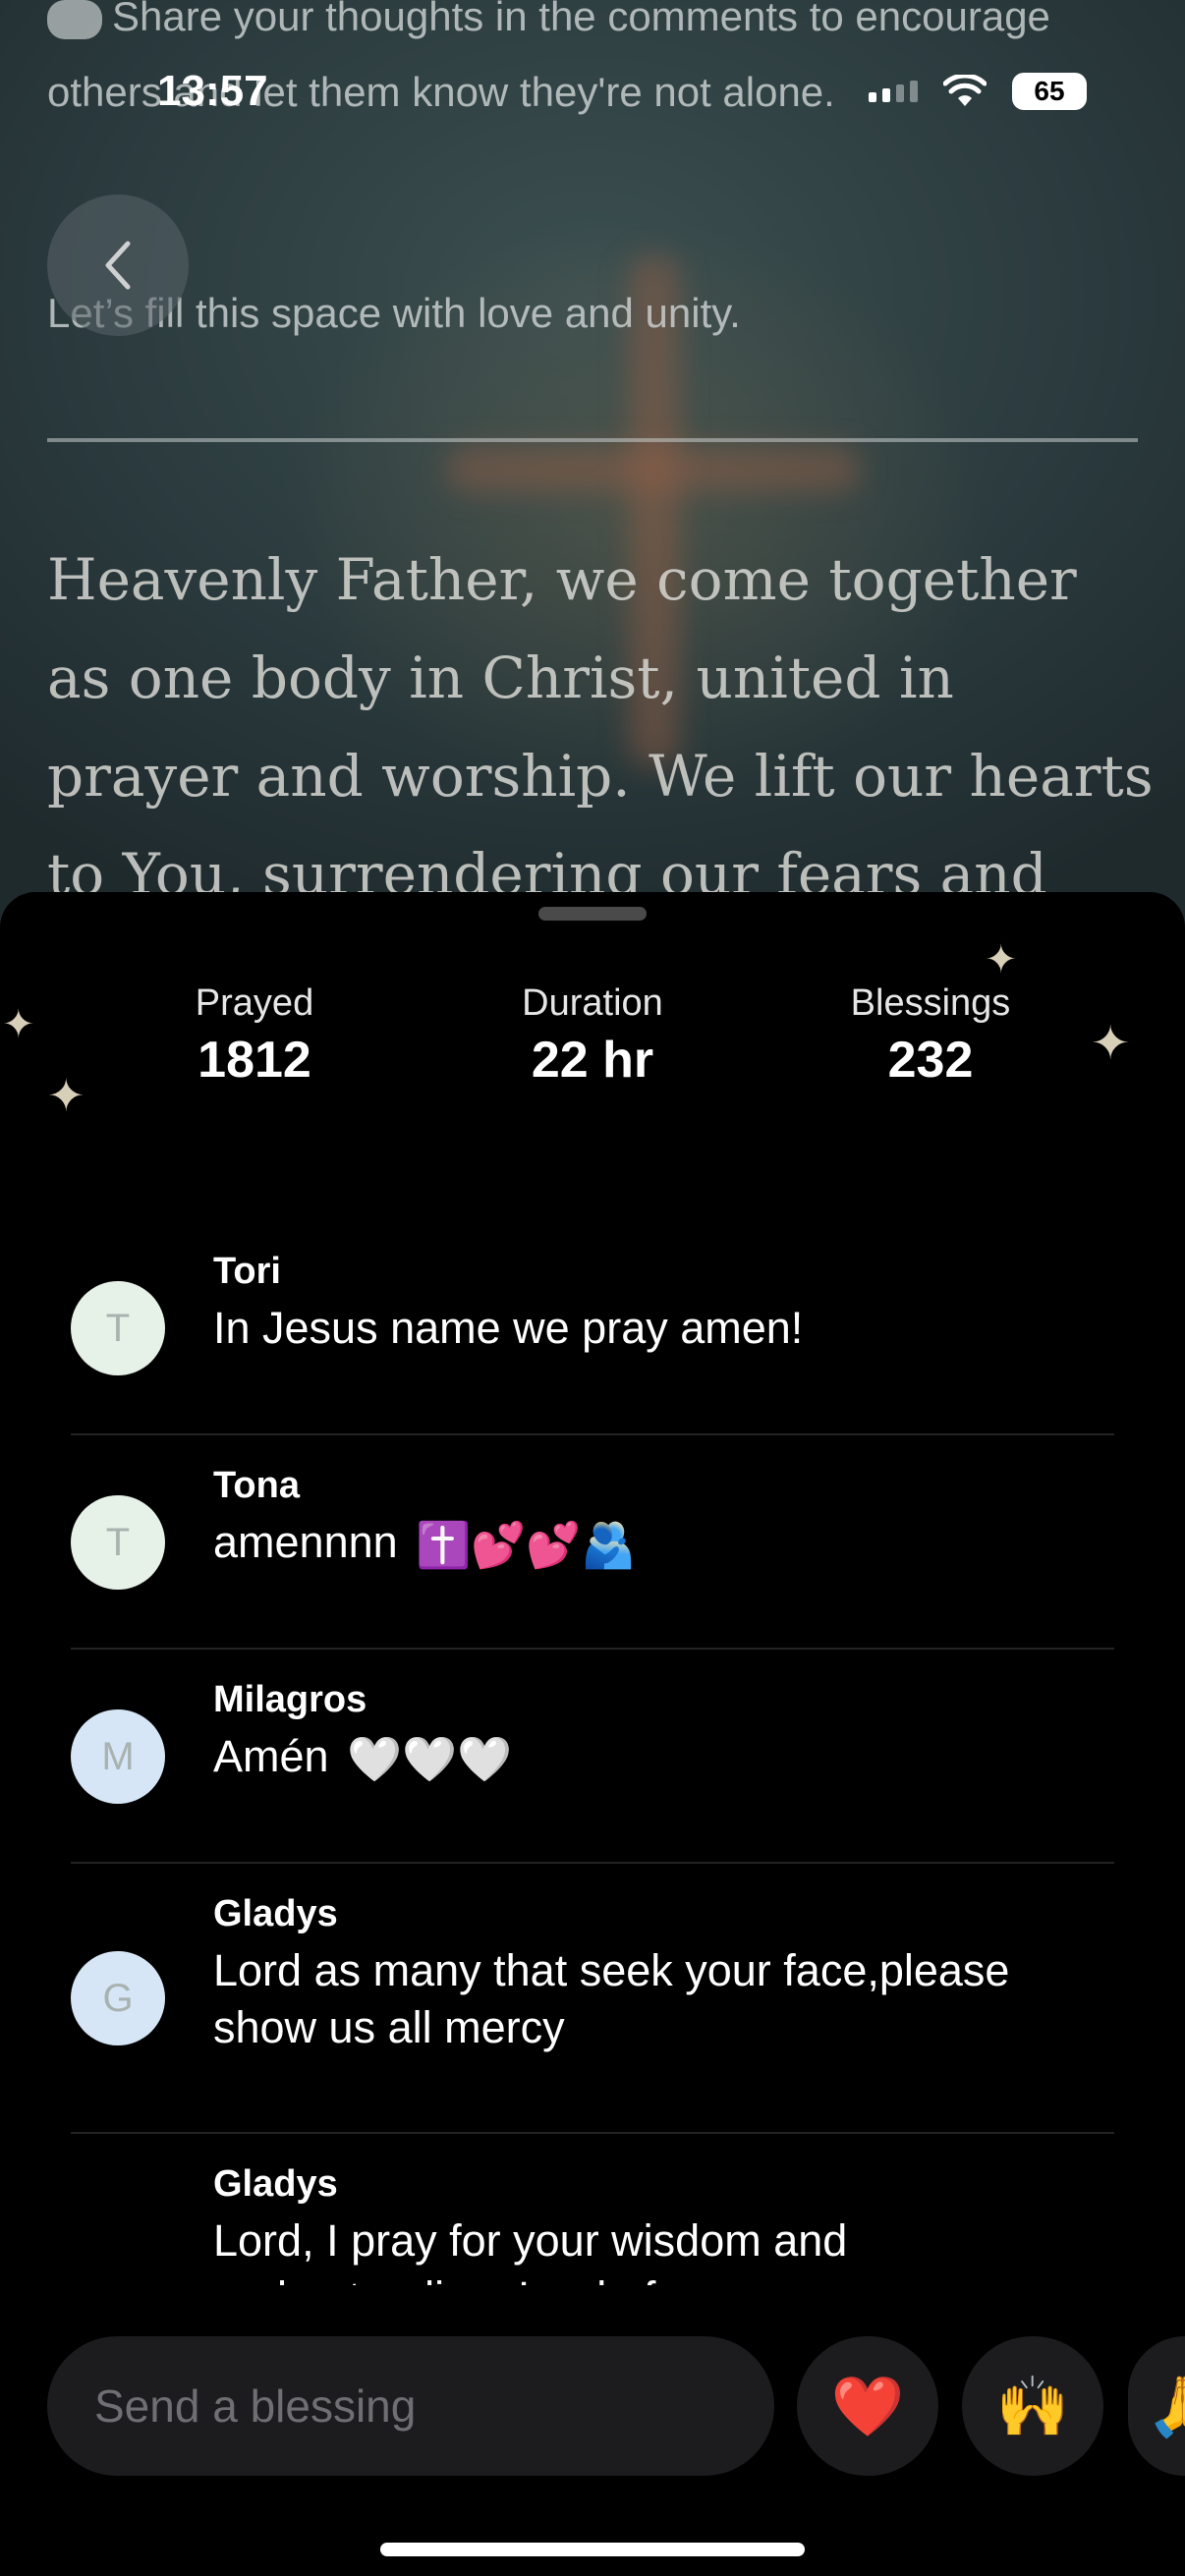 Image resolution: width=1185 pixels, height=2576 pixels. What do you see at coordinates (656, 1544) in the screenshot?
I see `comment-text: amennnn ✝️💕💕🫂` at bounding box center [656, 1544].